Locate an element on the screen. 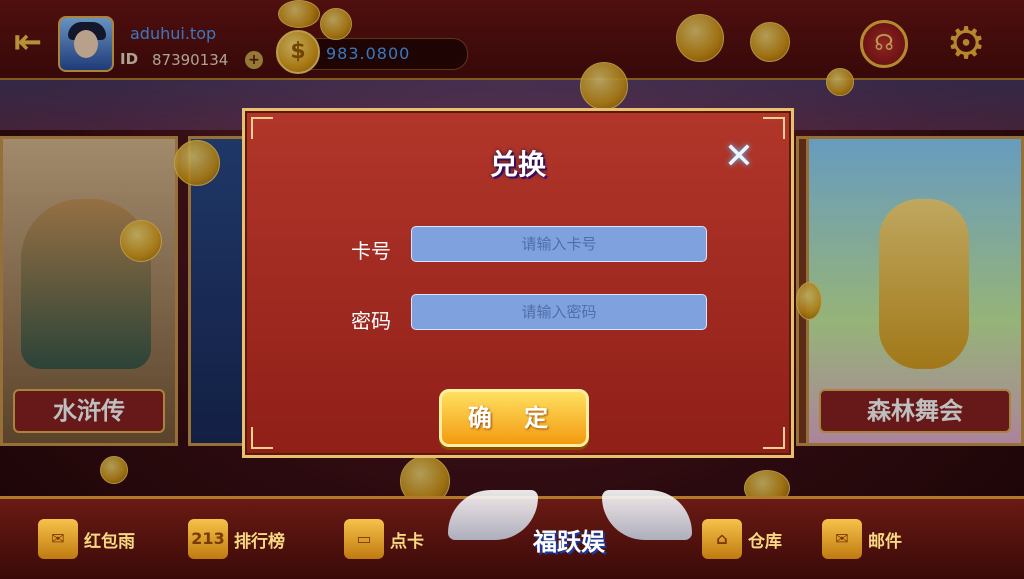  nav-item-label: 排行榜 is located at coordinates (259, 541).